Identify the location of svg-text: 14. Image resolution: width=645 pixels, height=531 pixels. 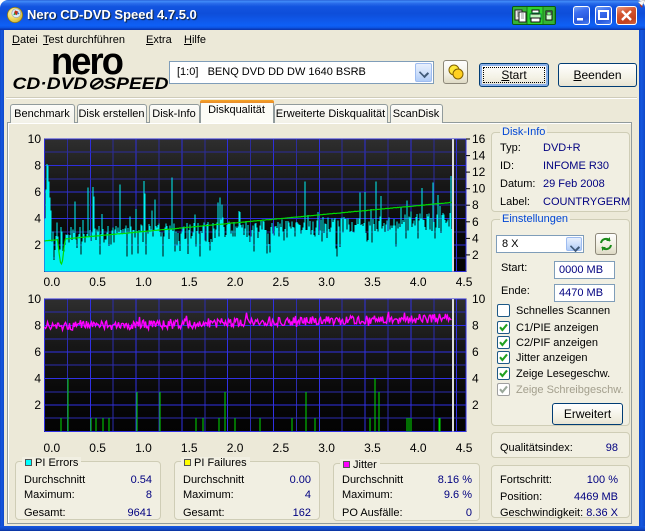
(479, 156).